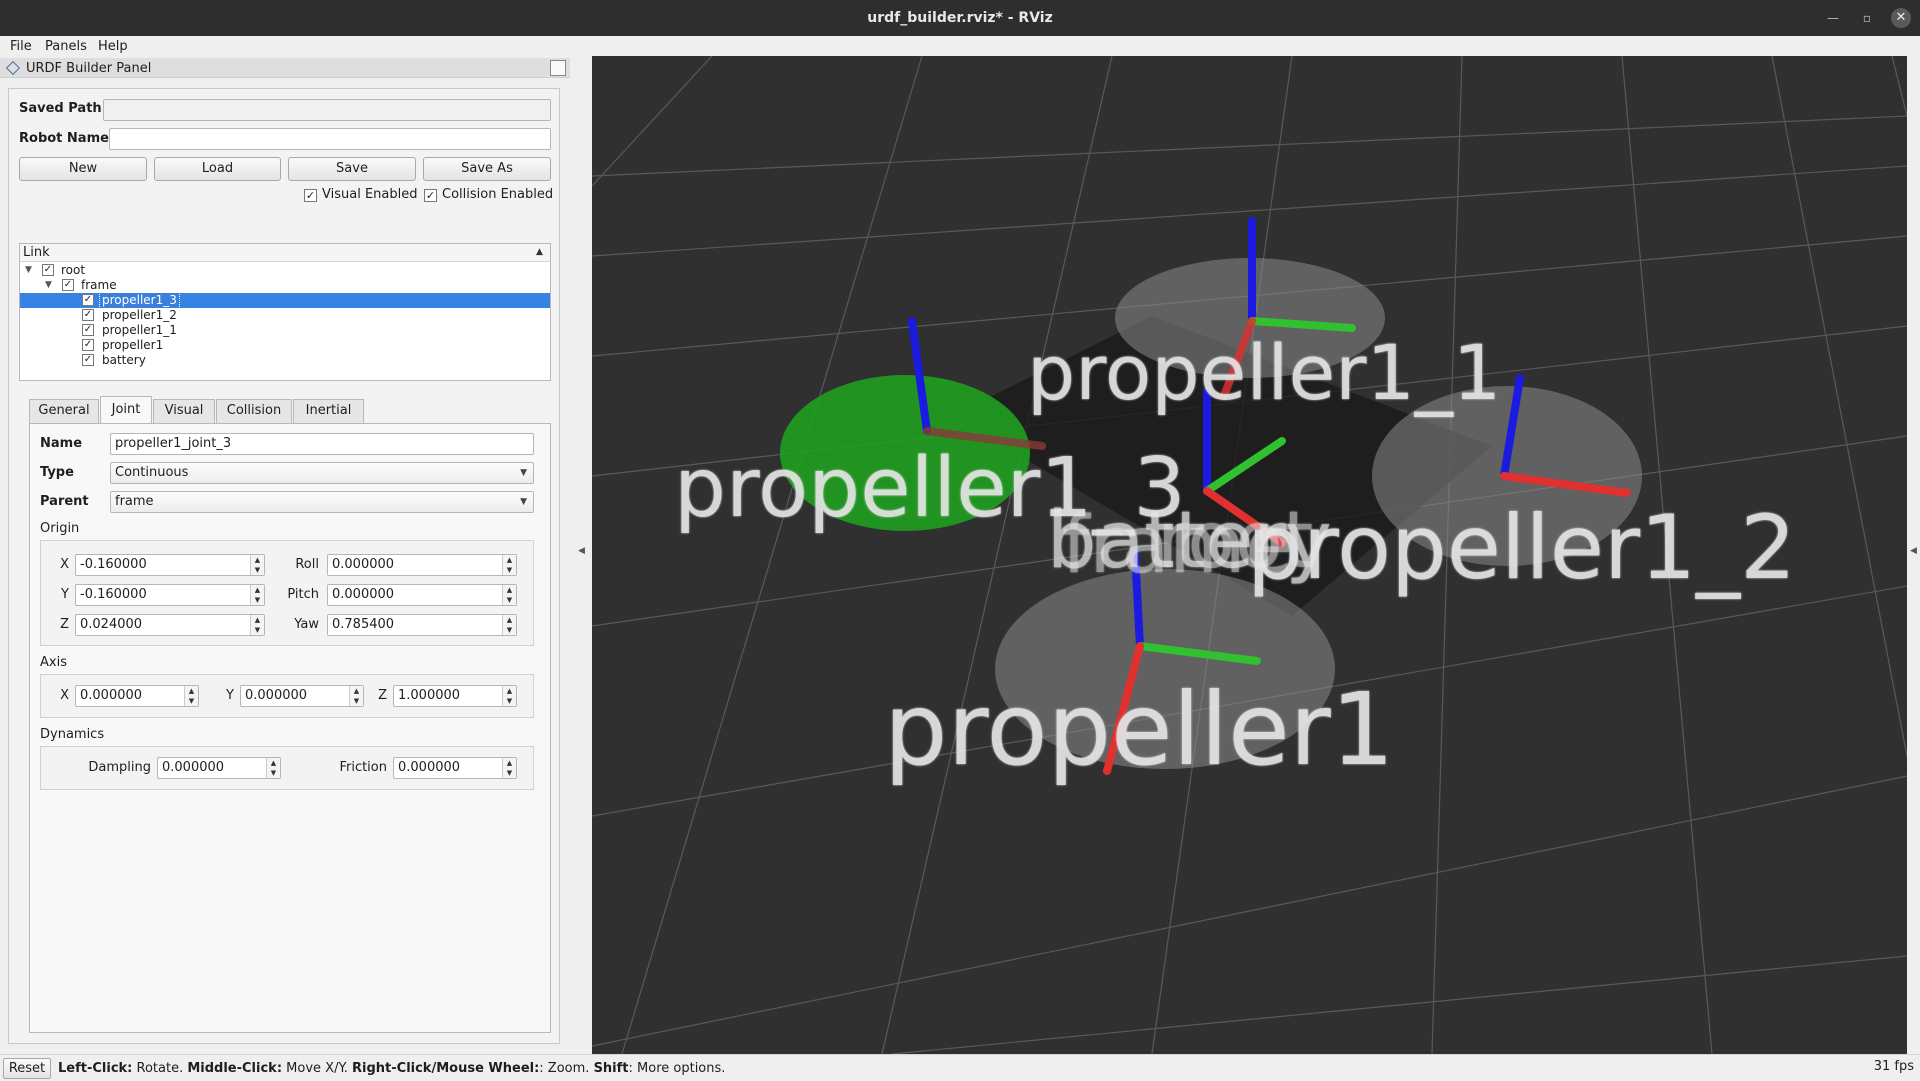 Image resolution: width=1920 pixels, height=1081 pixels. Describe the element at coordinates (73, 270) in the screenshot. I see `tree-item-label: root` at that location.